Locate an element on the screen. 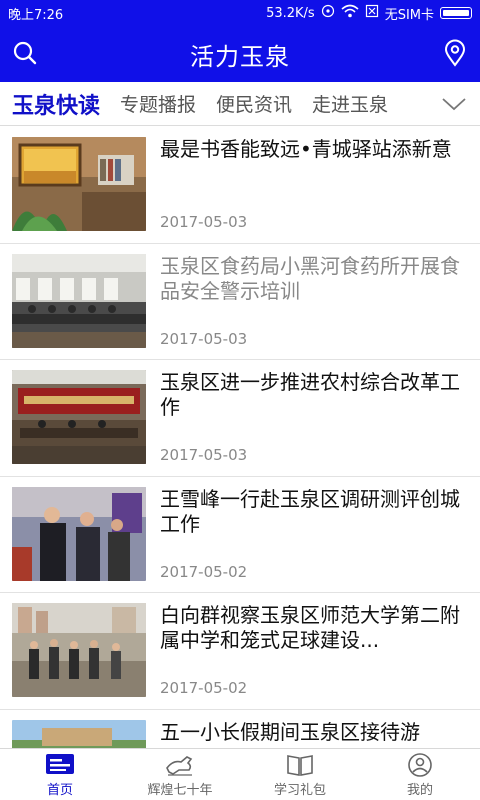 Image resolution: width=480 pixels, height=800 pixels. article-content: 白向群视察玉泉区师范大学第二附属中学和笼式足球建设... 2017-05-02 is located at coordinates (314, 650).